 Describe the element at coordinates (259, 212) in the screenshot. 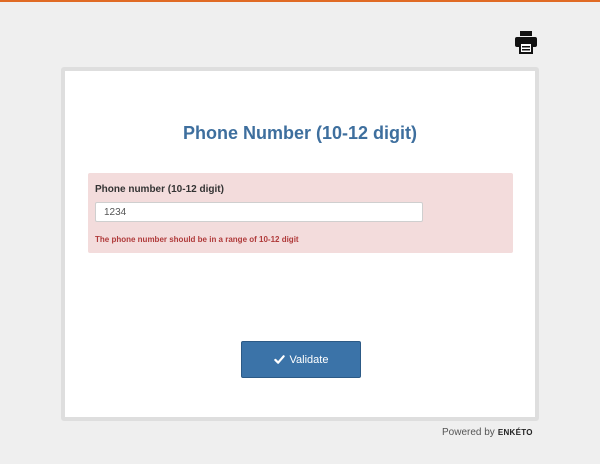

I see `phone-number-input` at that location.